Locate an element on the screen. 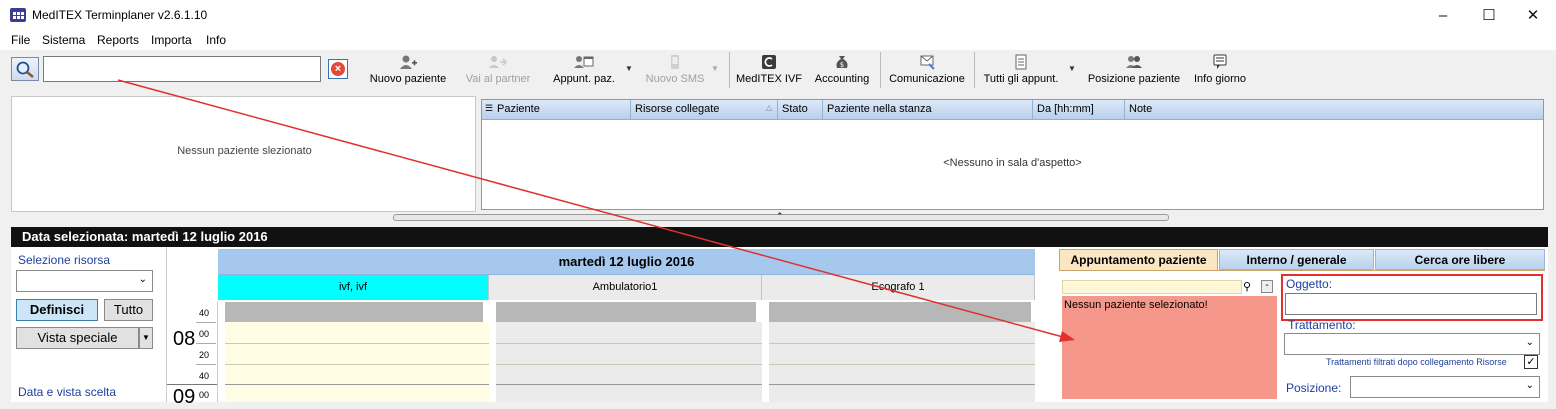 This screenshot has height=409, width=1556. resource-select: ⌄ is located at coordinates (84, 281).